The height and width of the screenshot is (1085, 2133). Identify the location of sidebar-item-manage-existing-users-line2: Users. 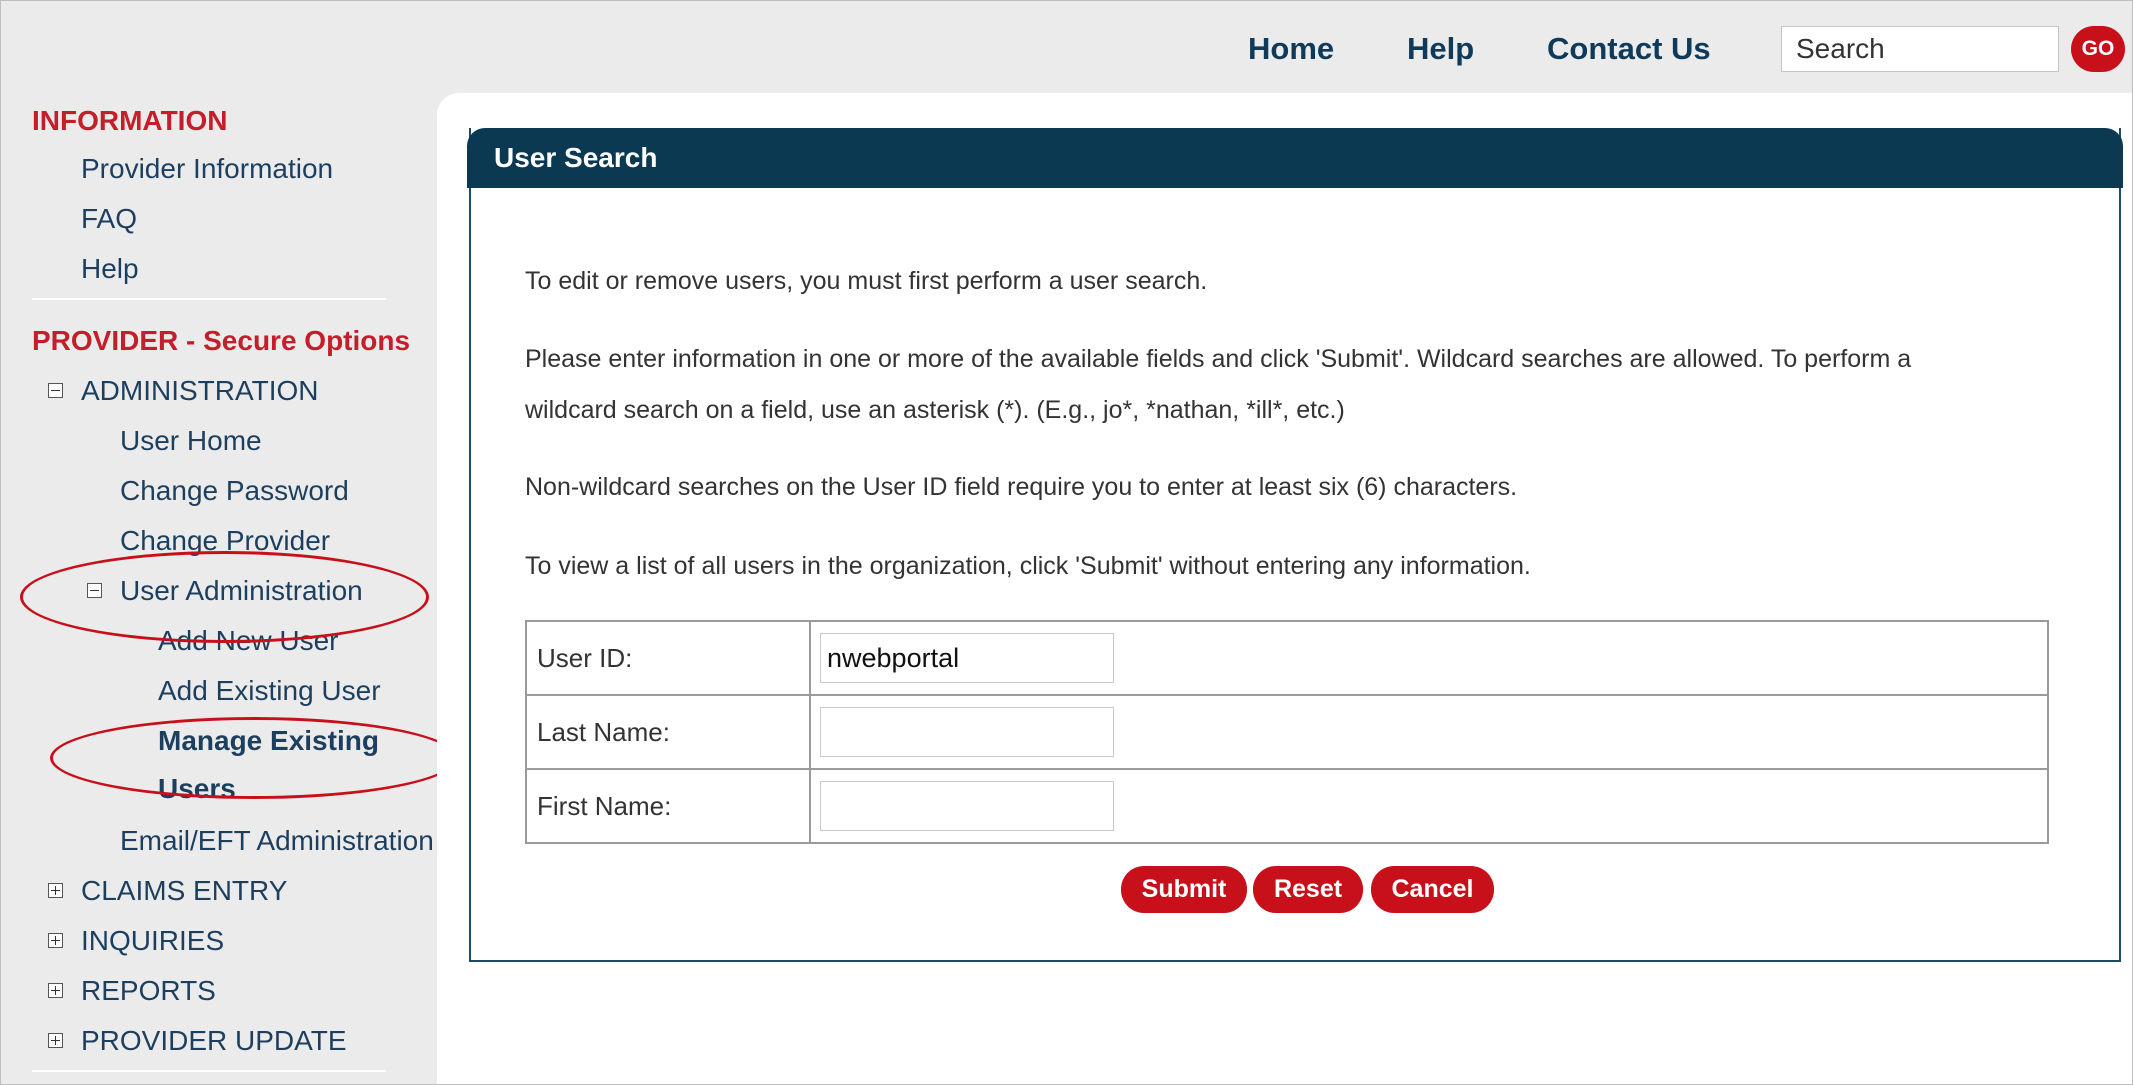
(197, 789).